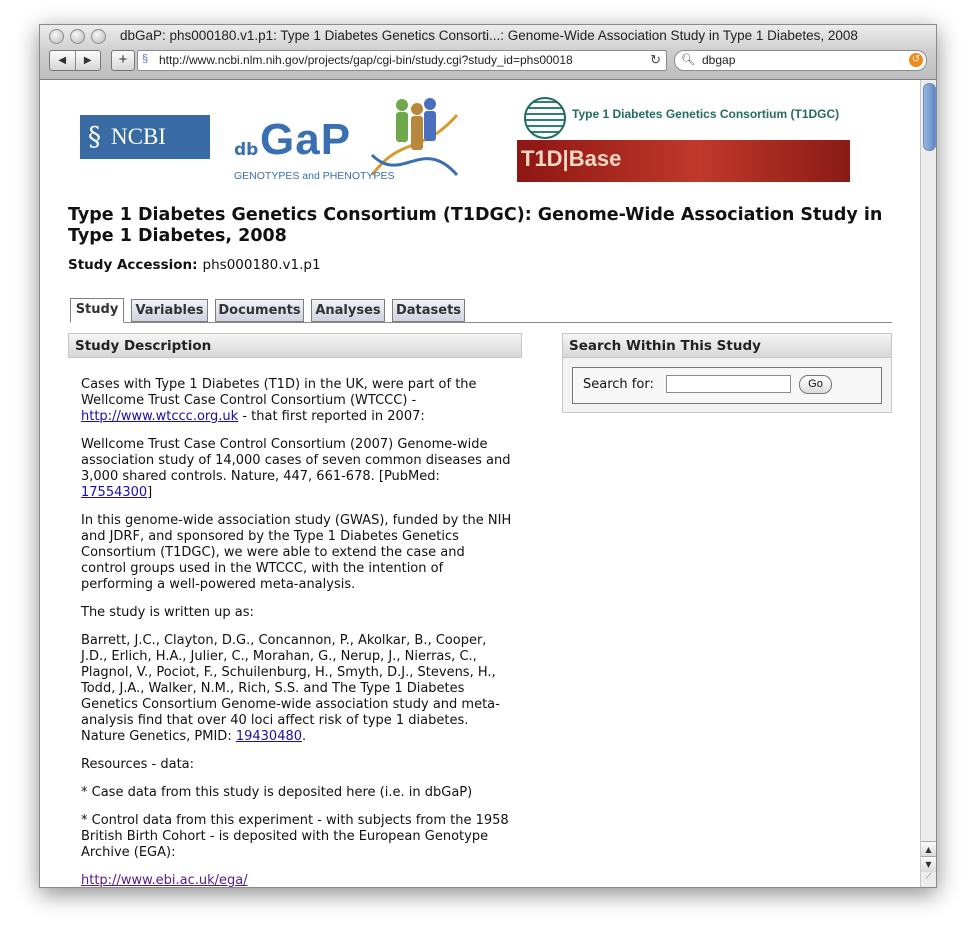 Image resolution: width=975 pixels, height=941 pixels. What do you see at coordinates (94, 137) in the screenshot?
I see `ncbi-helix-icon: §` at bounding box center [94, 137].